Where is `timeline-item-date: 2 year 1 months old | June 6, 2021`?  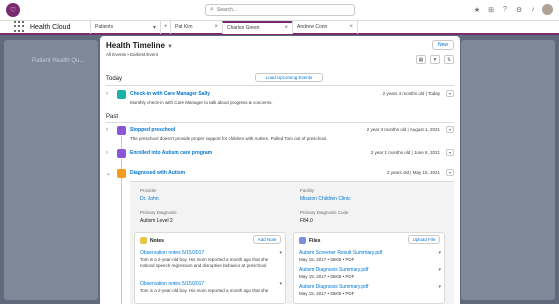
timeline-item-date: 2 year 1 months old | June 6, 2021 is located at coordinates (405, 152).